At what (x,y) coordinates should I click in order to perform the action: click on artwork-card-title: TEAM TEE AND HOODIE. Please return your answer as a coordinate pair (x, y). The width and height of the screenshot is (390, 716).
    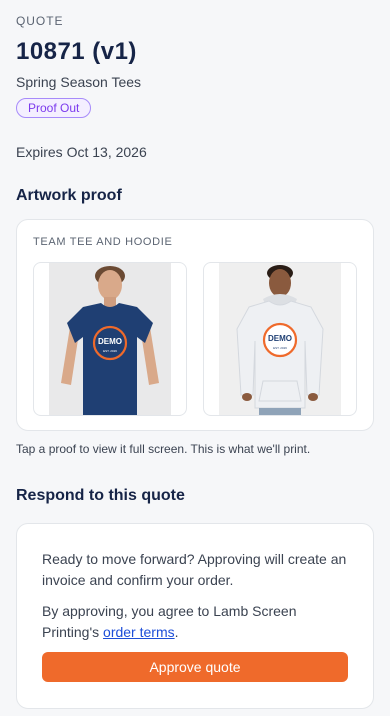
    Looking at the image, I should click on (103, 242).